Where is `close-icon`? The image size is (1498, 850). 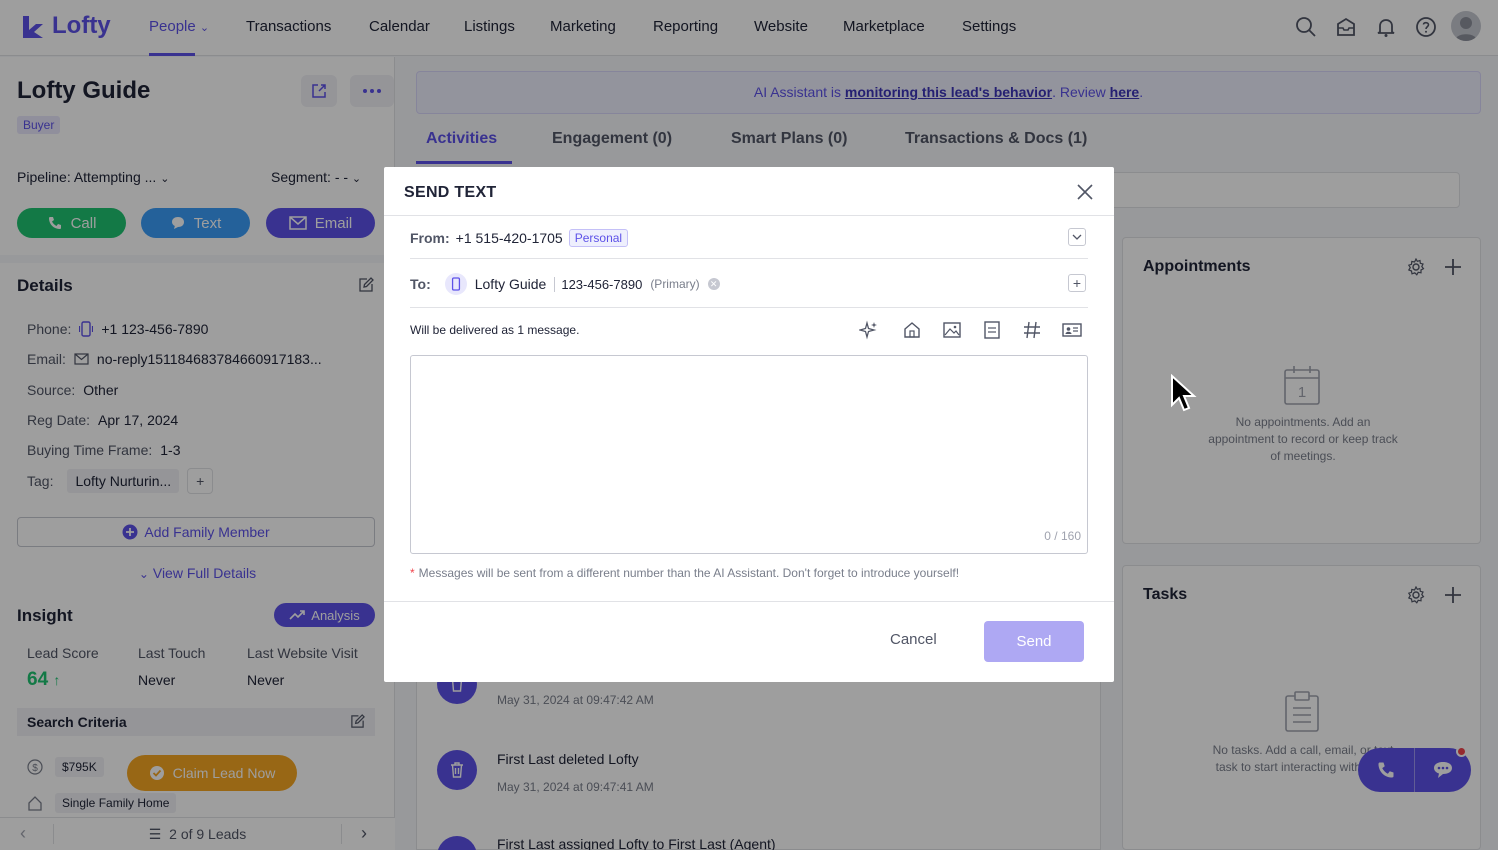 close-icon is located at coordinates (1085, 192).